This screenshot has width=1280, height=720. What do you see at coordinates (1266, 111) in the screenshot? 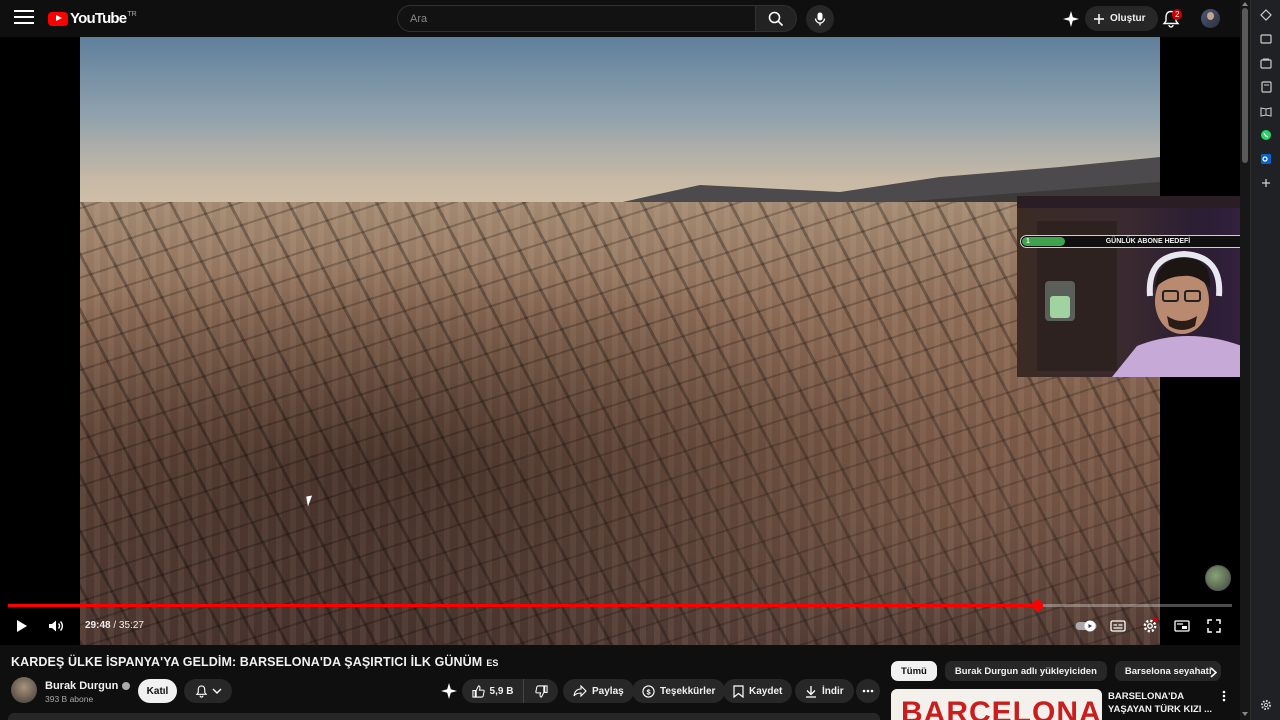
I see `sidepanel-reading-list-icon` at bounding box center [1266, 111].